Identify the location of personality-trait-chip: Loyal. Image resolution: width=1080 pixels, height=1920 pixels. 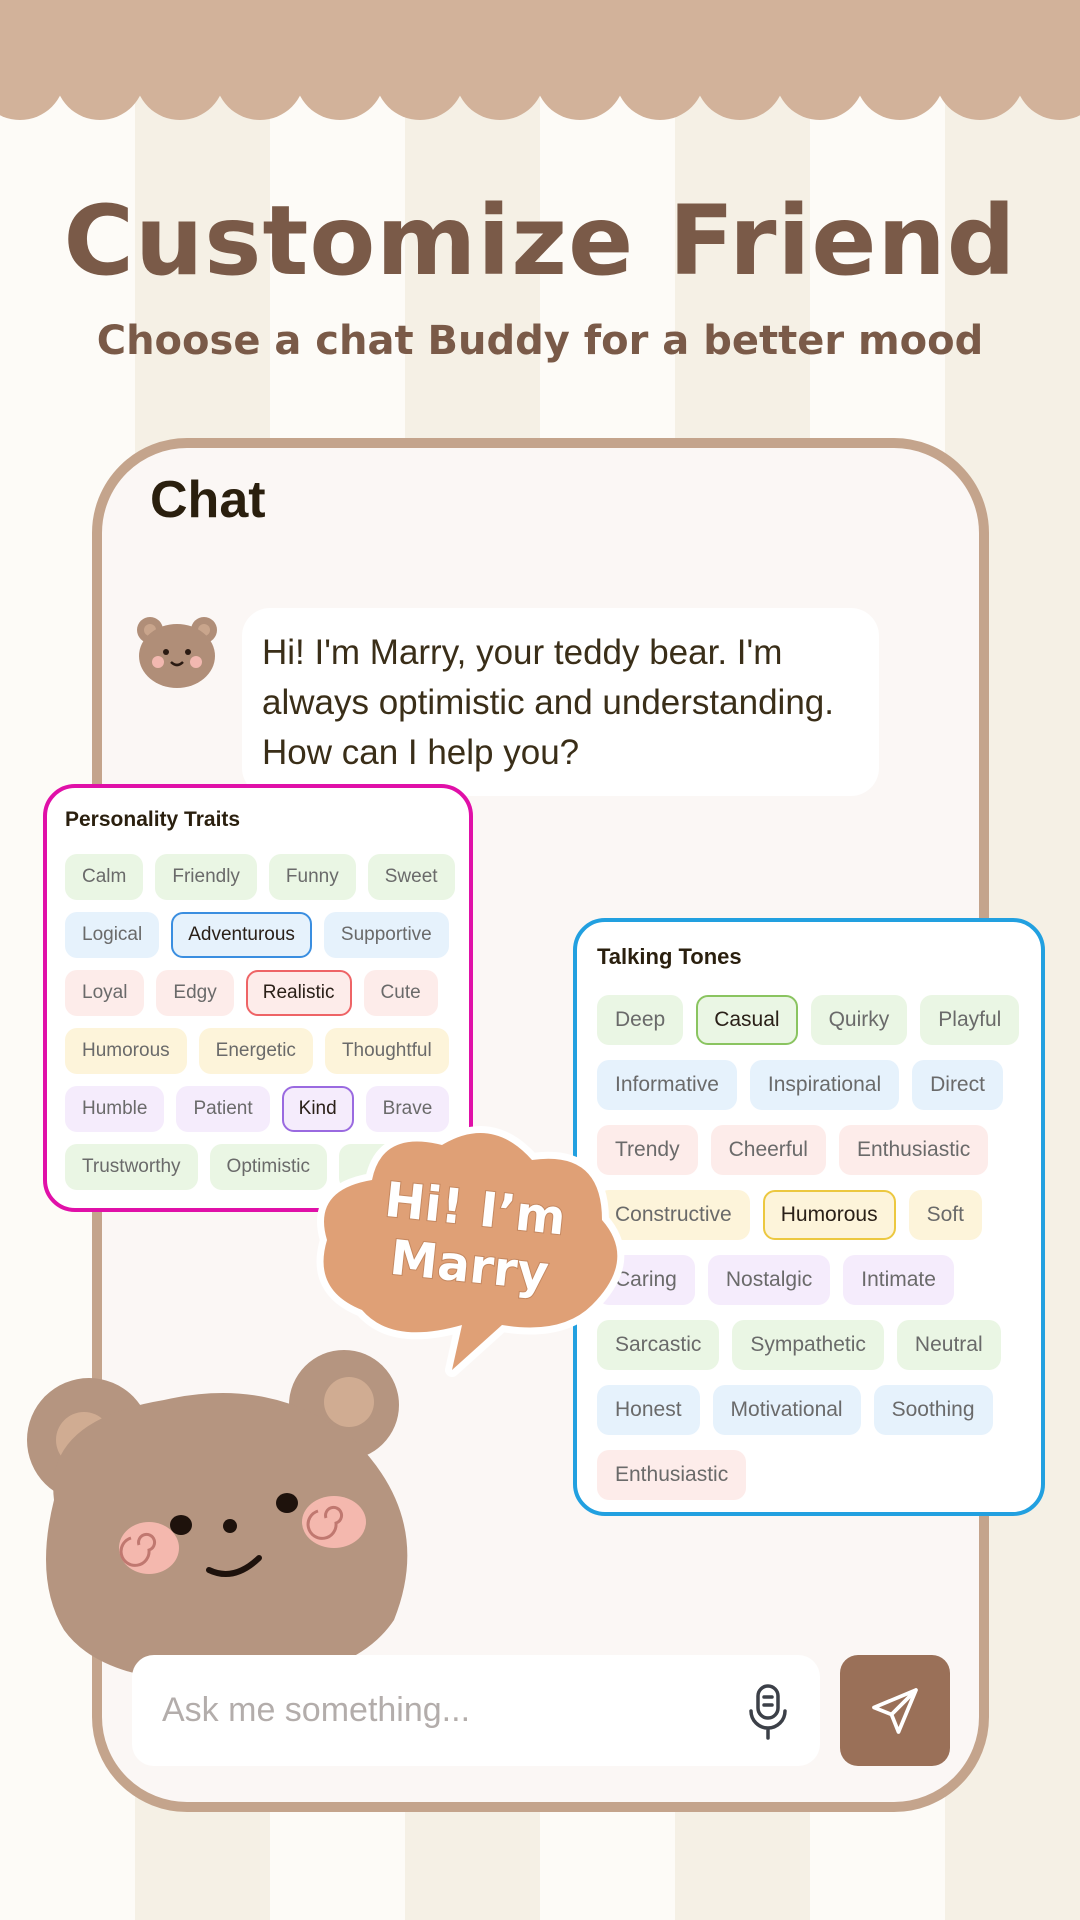
(105, 993).